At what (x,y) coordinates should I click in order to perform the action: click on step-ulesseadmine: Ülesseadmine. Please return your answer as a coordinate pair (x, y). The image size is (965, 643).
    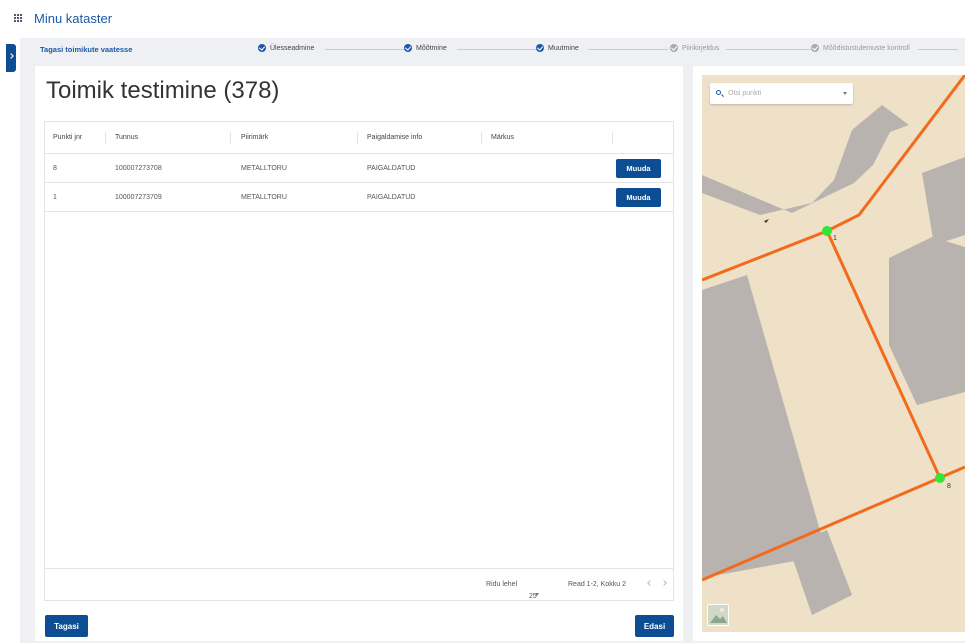
    Looking at the image, I should click on (286, 48).